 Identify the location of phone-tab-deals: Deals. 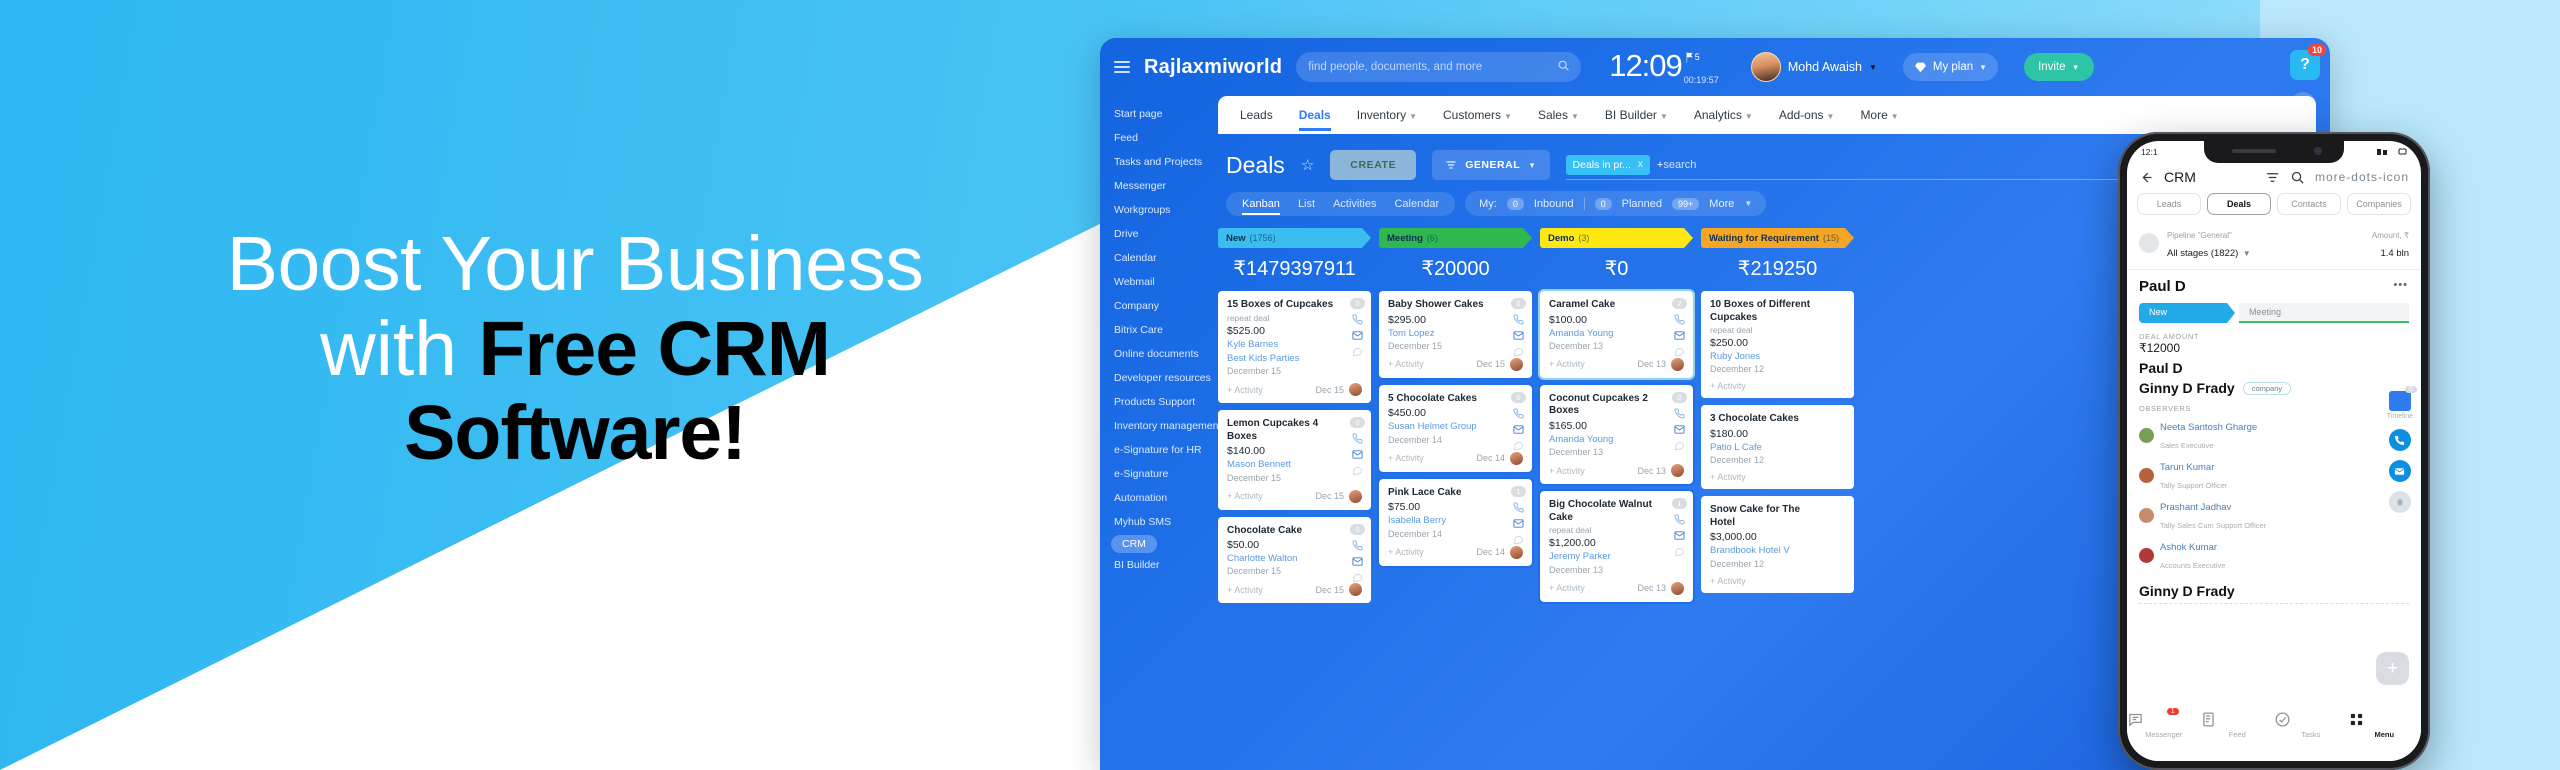
(2239, 204).